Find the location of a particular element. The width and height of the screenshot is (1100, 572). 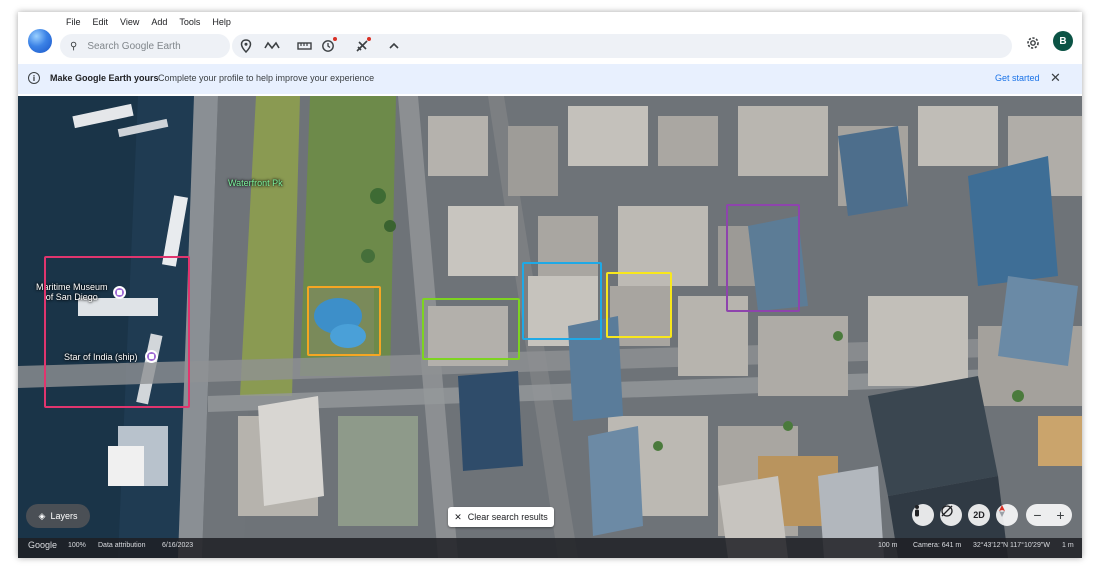

menu-file: File is located at coordinates (73, 22).